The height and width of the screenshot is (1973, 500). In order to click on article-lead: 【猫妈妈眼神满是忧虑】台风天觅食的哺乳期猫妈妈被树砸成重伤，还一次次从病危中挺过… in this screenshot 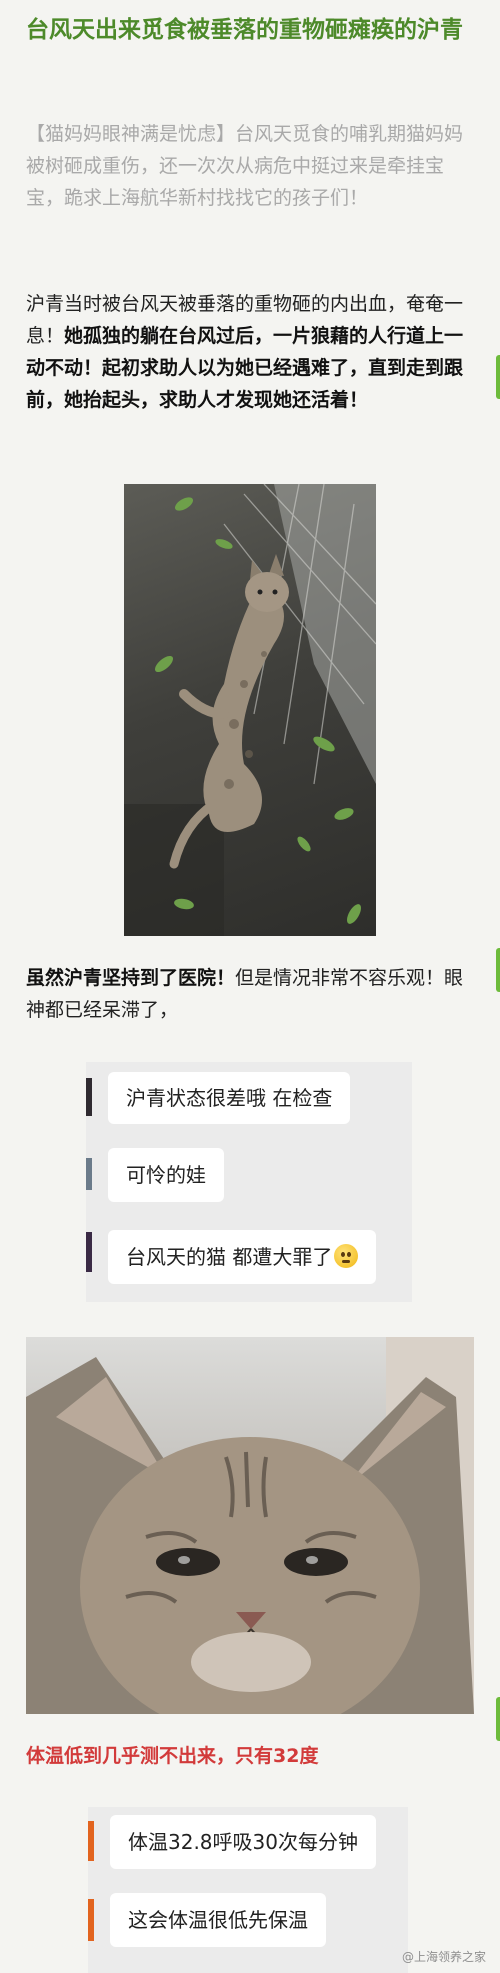, I will do `click(252, 166)`.